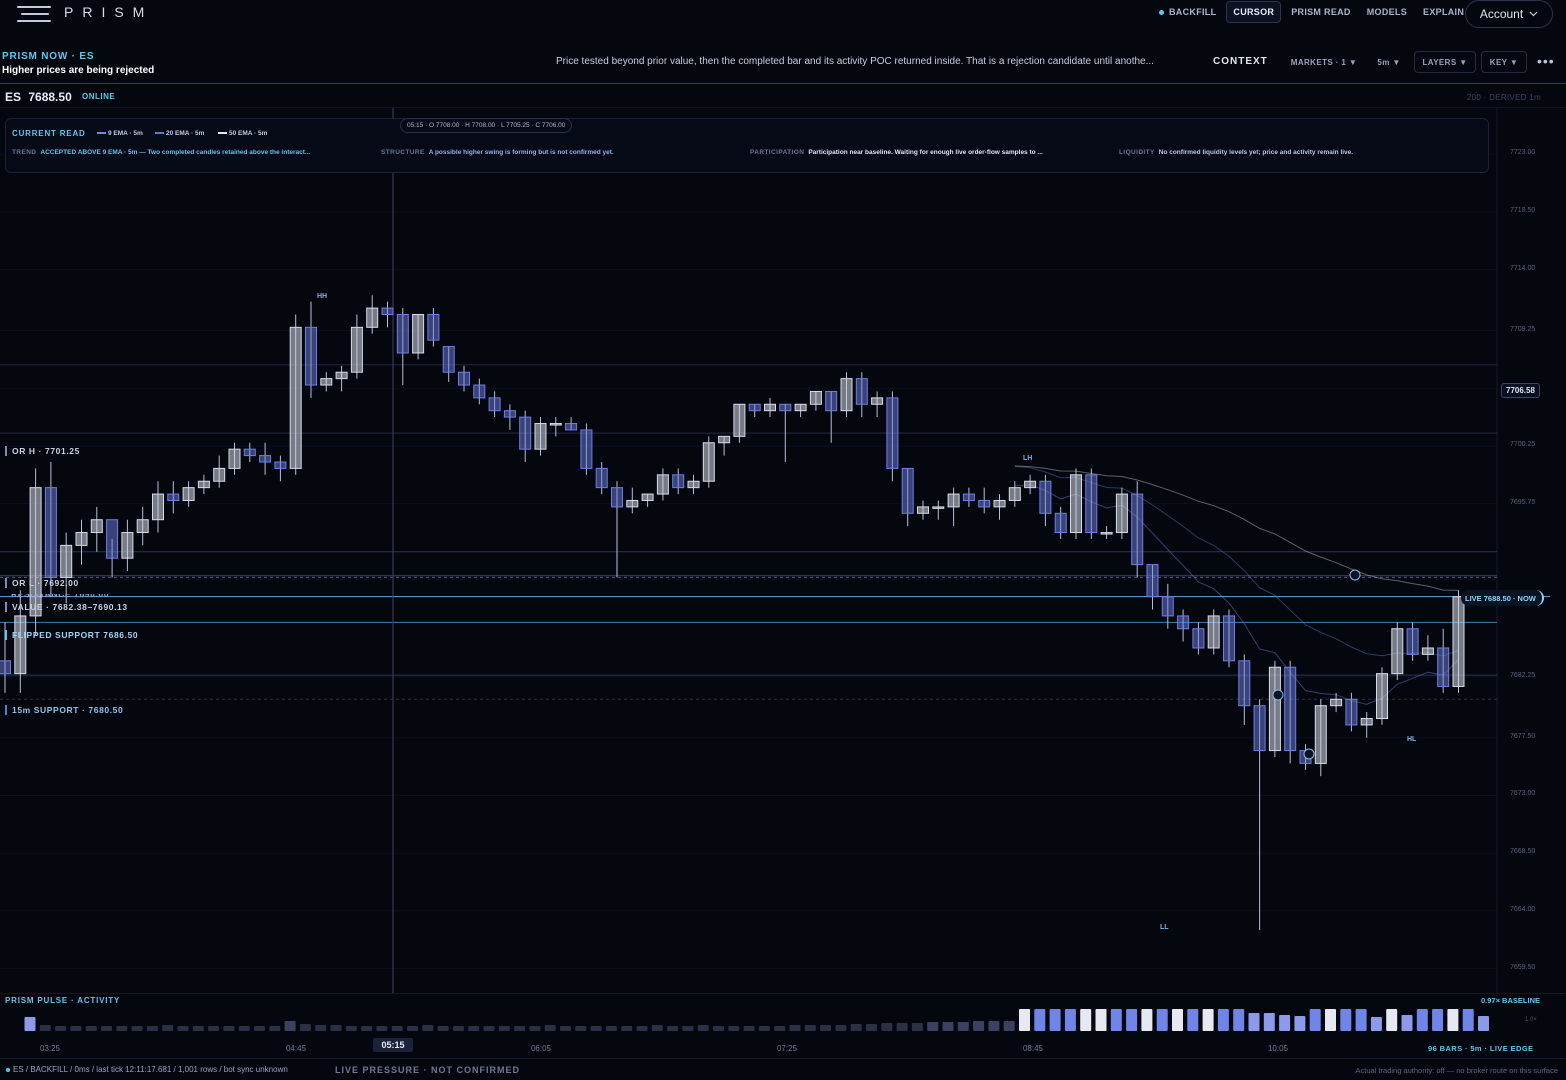 The image size is (1566, 1080). What do you see at coordinates (1321, 12) in the screenshot?
I see `nav-prism-read: PRISM READ` at bounding box center [1321, 12].